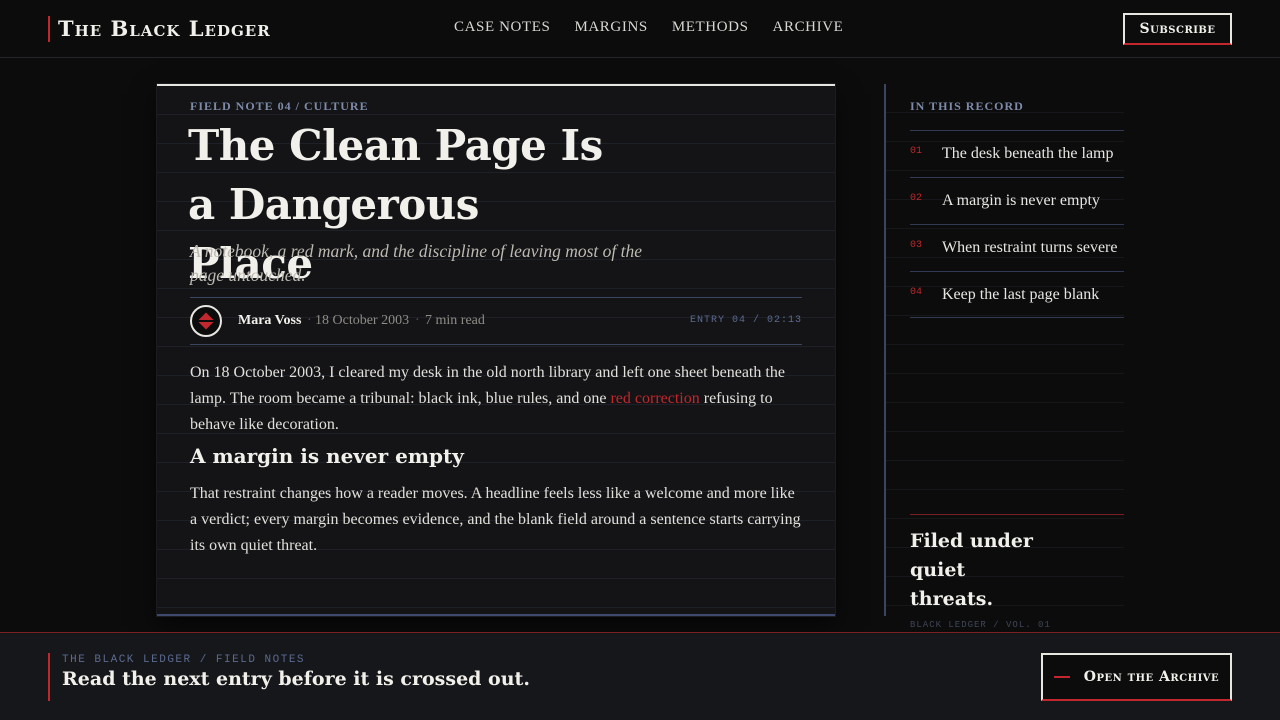 This screenshot has height=720, width=1280. What do you see at coordinates (967, 106) in the screenshot?
I see `record-title: IN THIS RECORD` at bounding box center [967, 106].